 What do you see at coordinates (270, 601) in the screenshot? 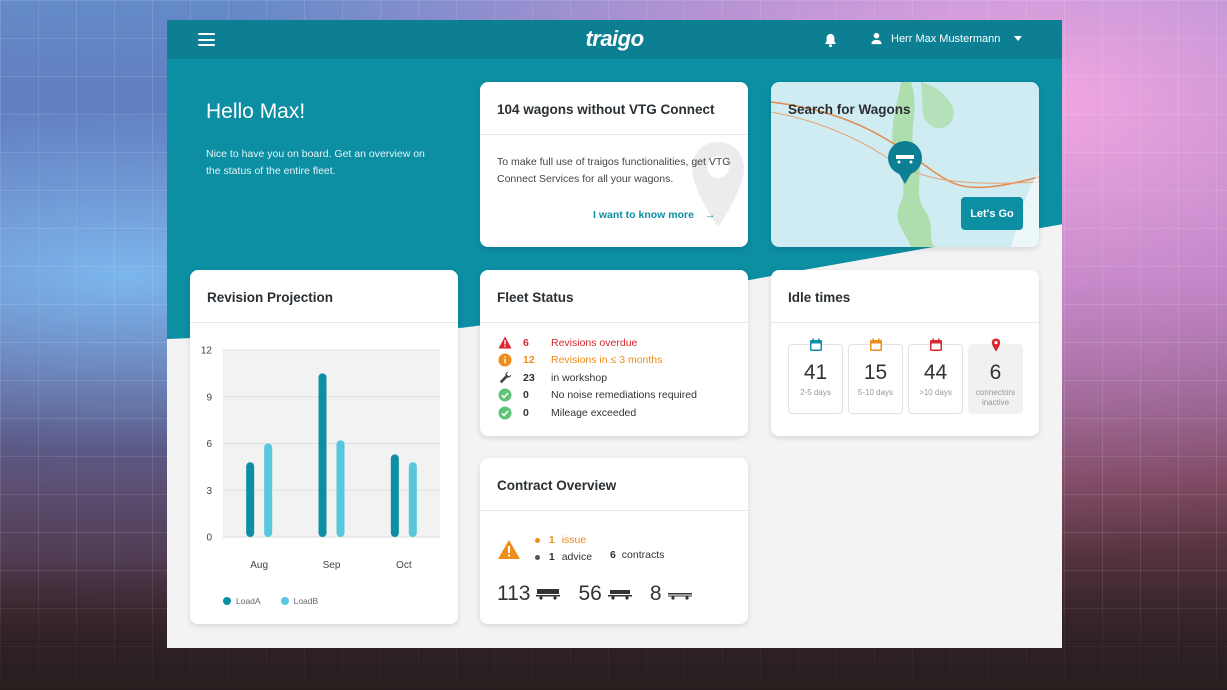
I see `chart-legend: LoadA LoadB` at bounding box center [270, 601].